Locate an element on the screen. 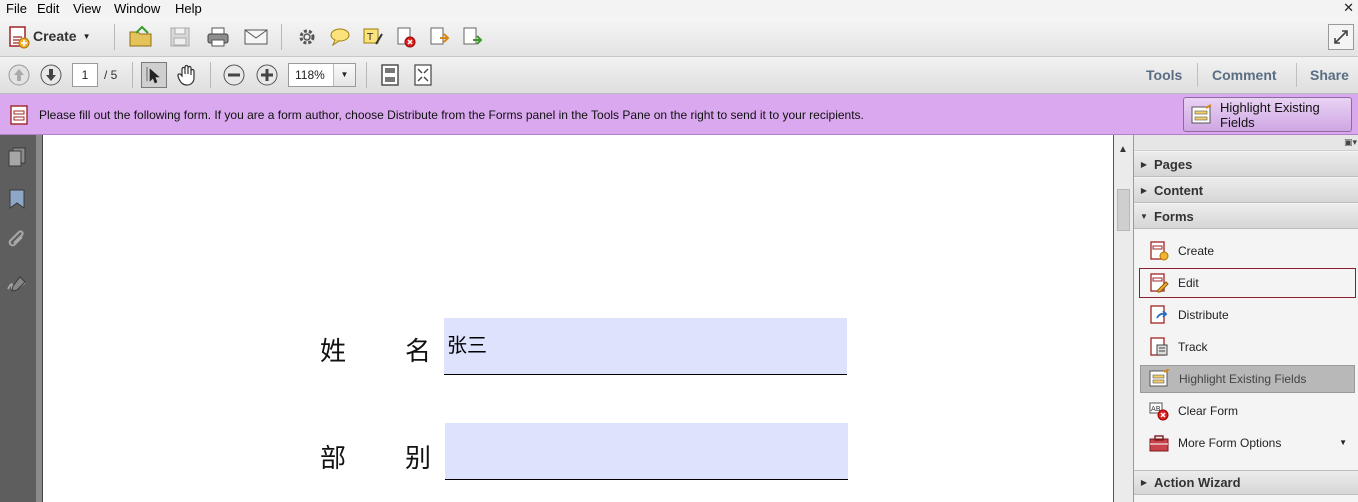  zoom-in-icon is located at coordinates (267, 75).